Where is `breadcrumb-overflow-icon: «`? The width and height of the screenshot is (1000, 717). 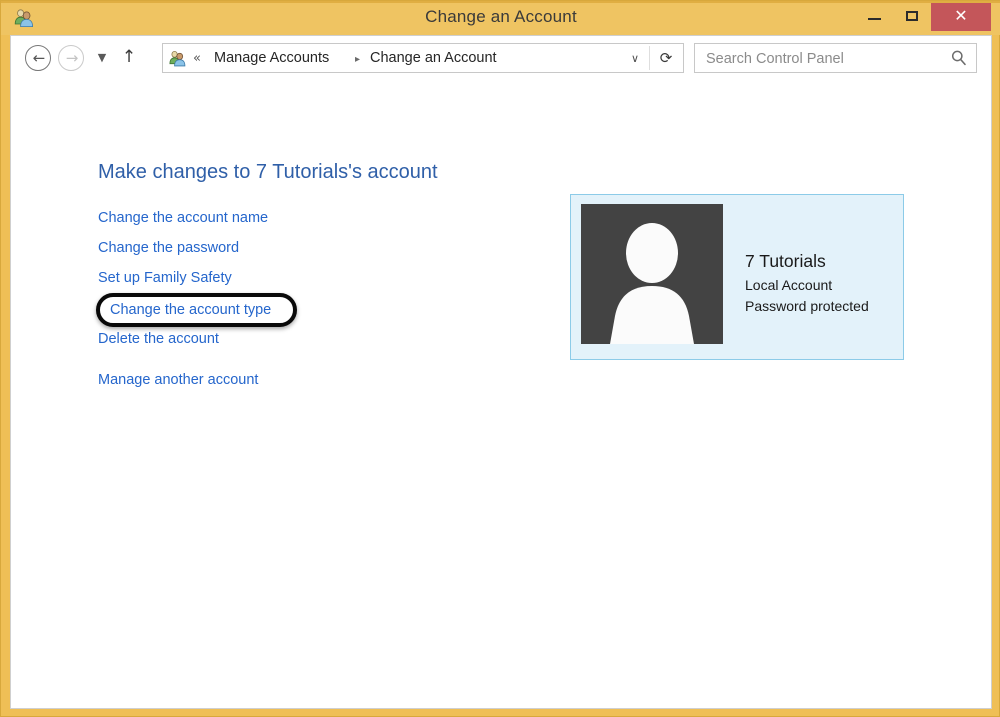 breadcrumb-overflow-icon: « is located at coordinates (197, 58).